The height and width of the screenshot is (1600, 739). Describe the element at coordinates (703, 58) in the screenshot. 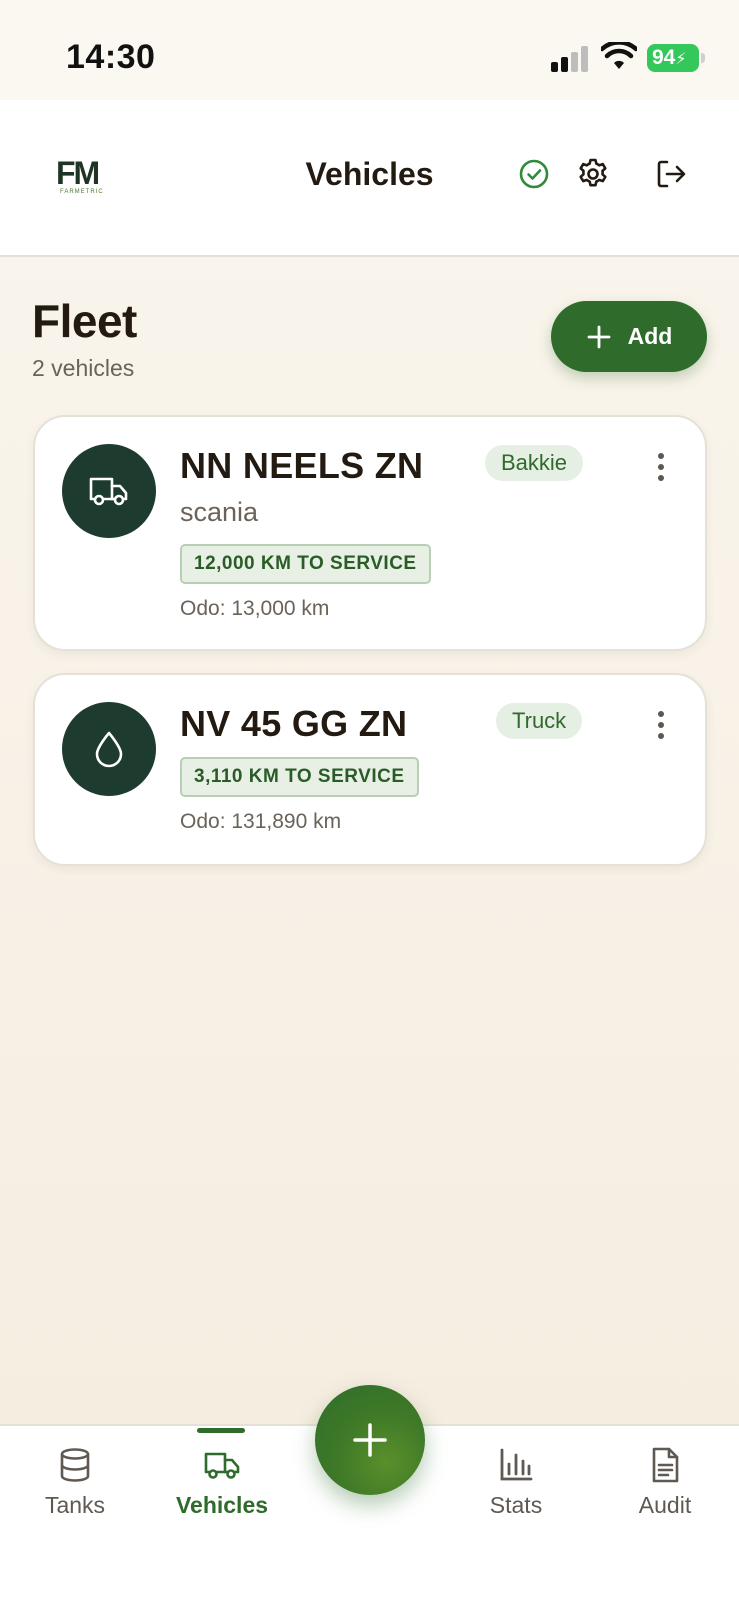

I see `battery-tip` at that location.